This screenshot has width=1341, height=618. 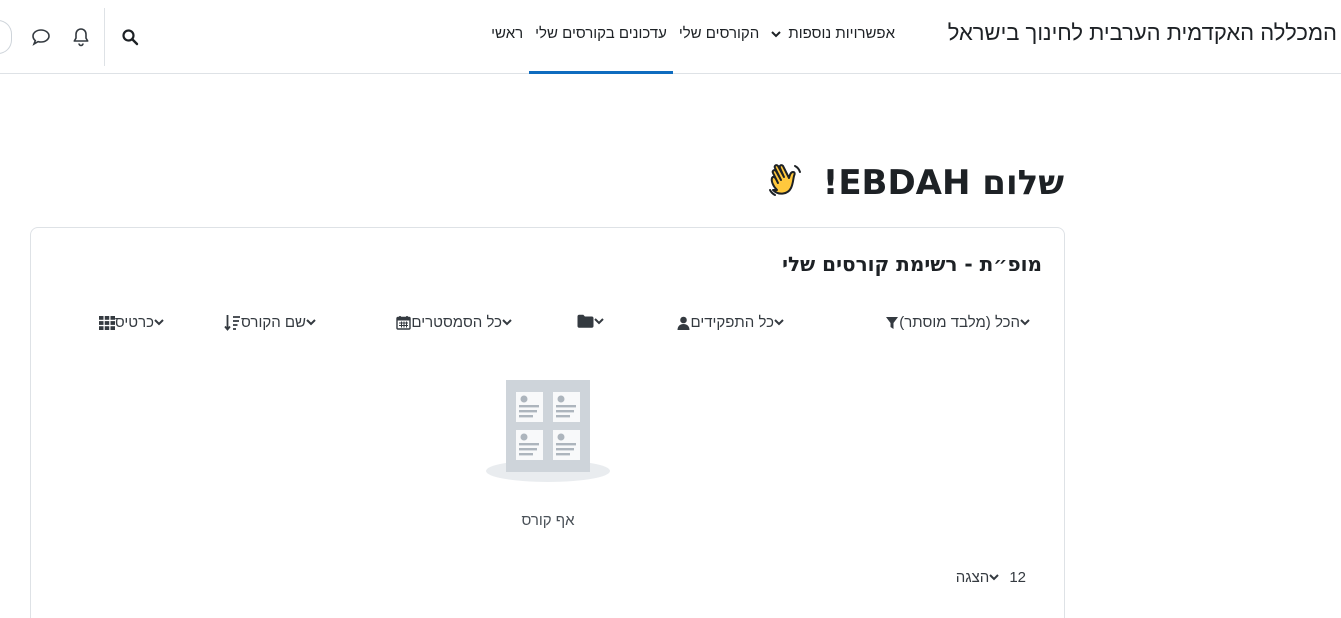 I want to click on semesters-label: כל הסמסטרים, so click(x=456, y=322).